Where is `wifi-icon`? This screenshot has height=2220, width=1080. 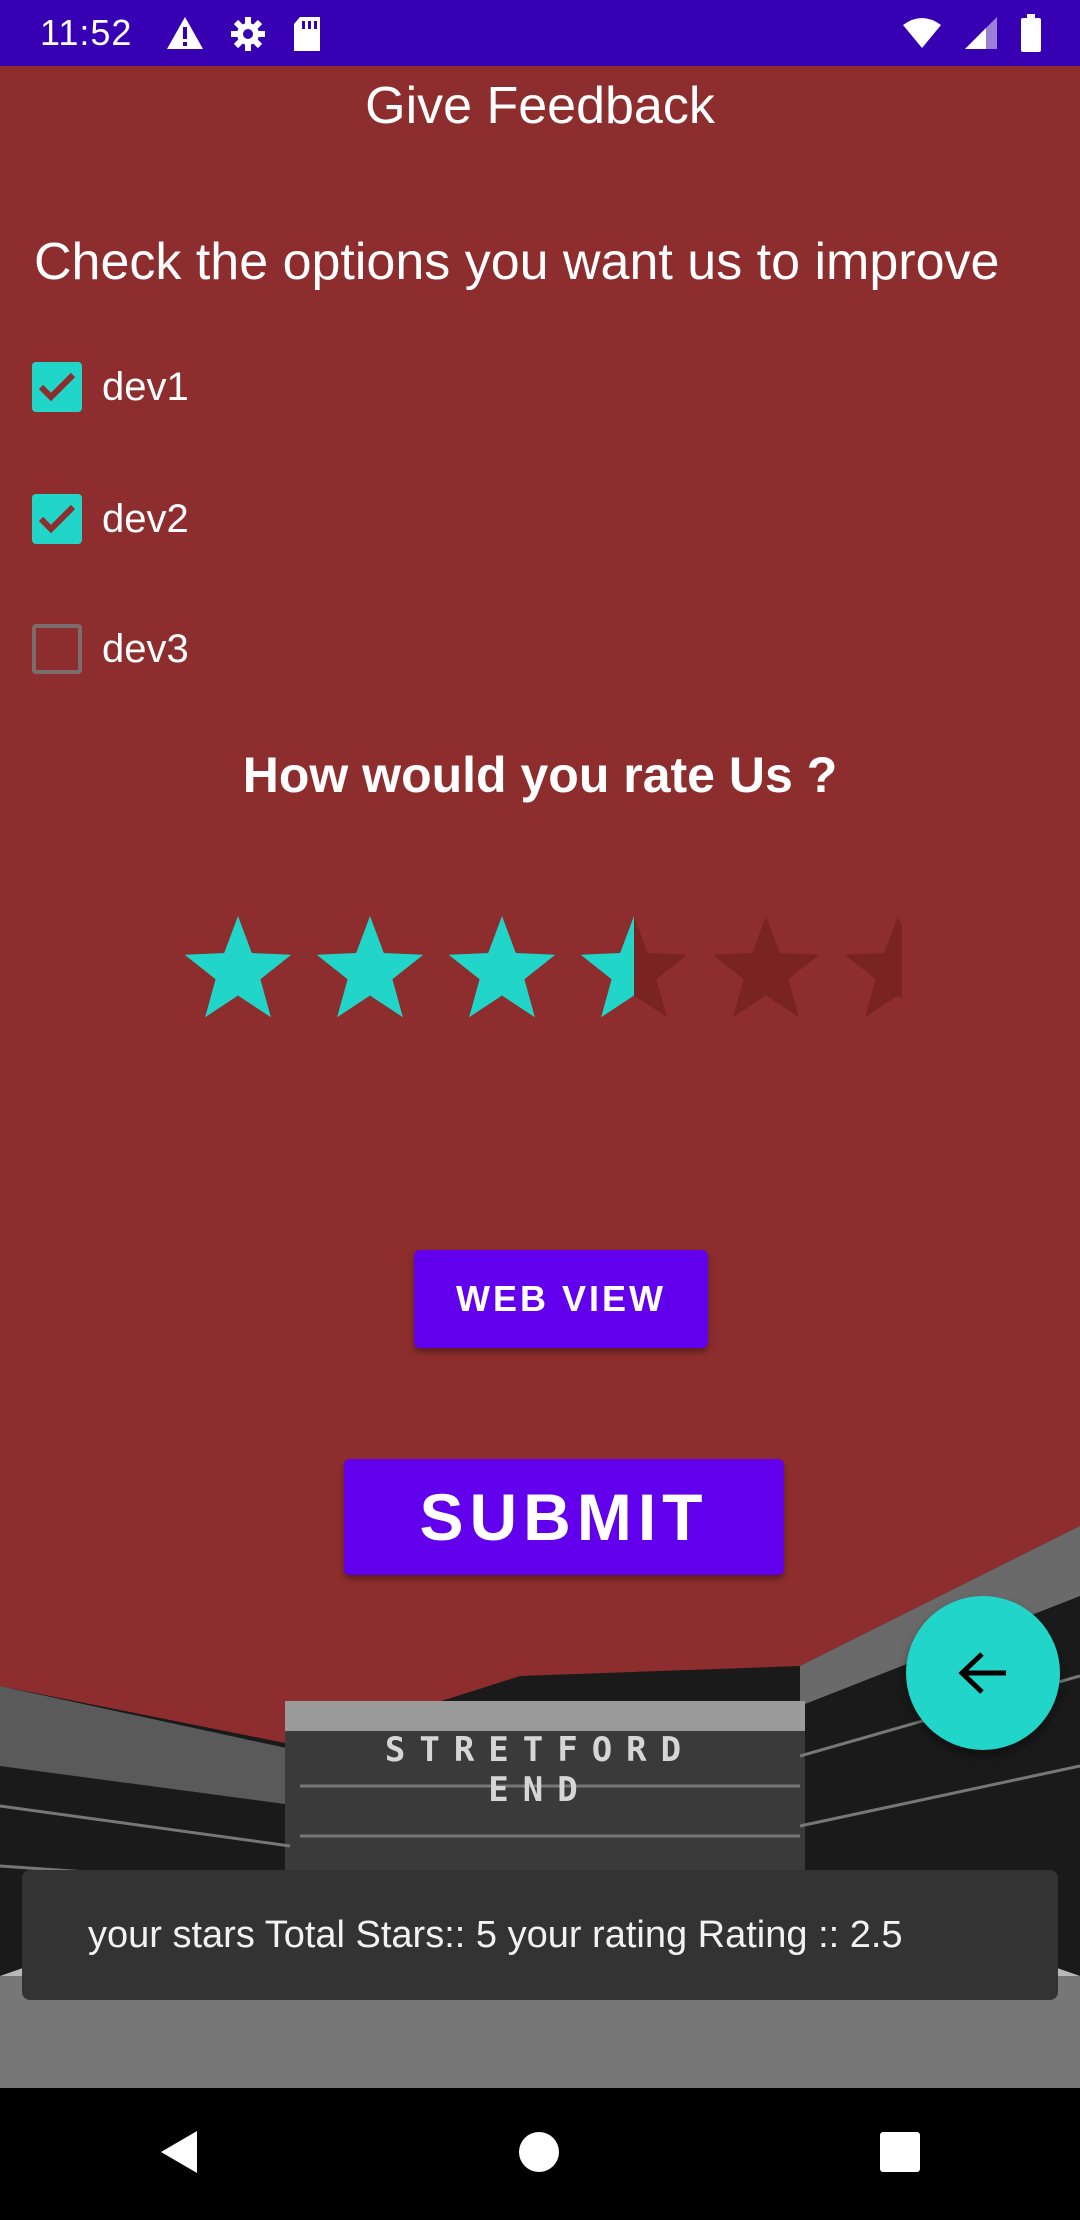
wifi-icon is located at coordinates (922, 35).